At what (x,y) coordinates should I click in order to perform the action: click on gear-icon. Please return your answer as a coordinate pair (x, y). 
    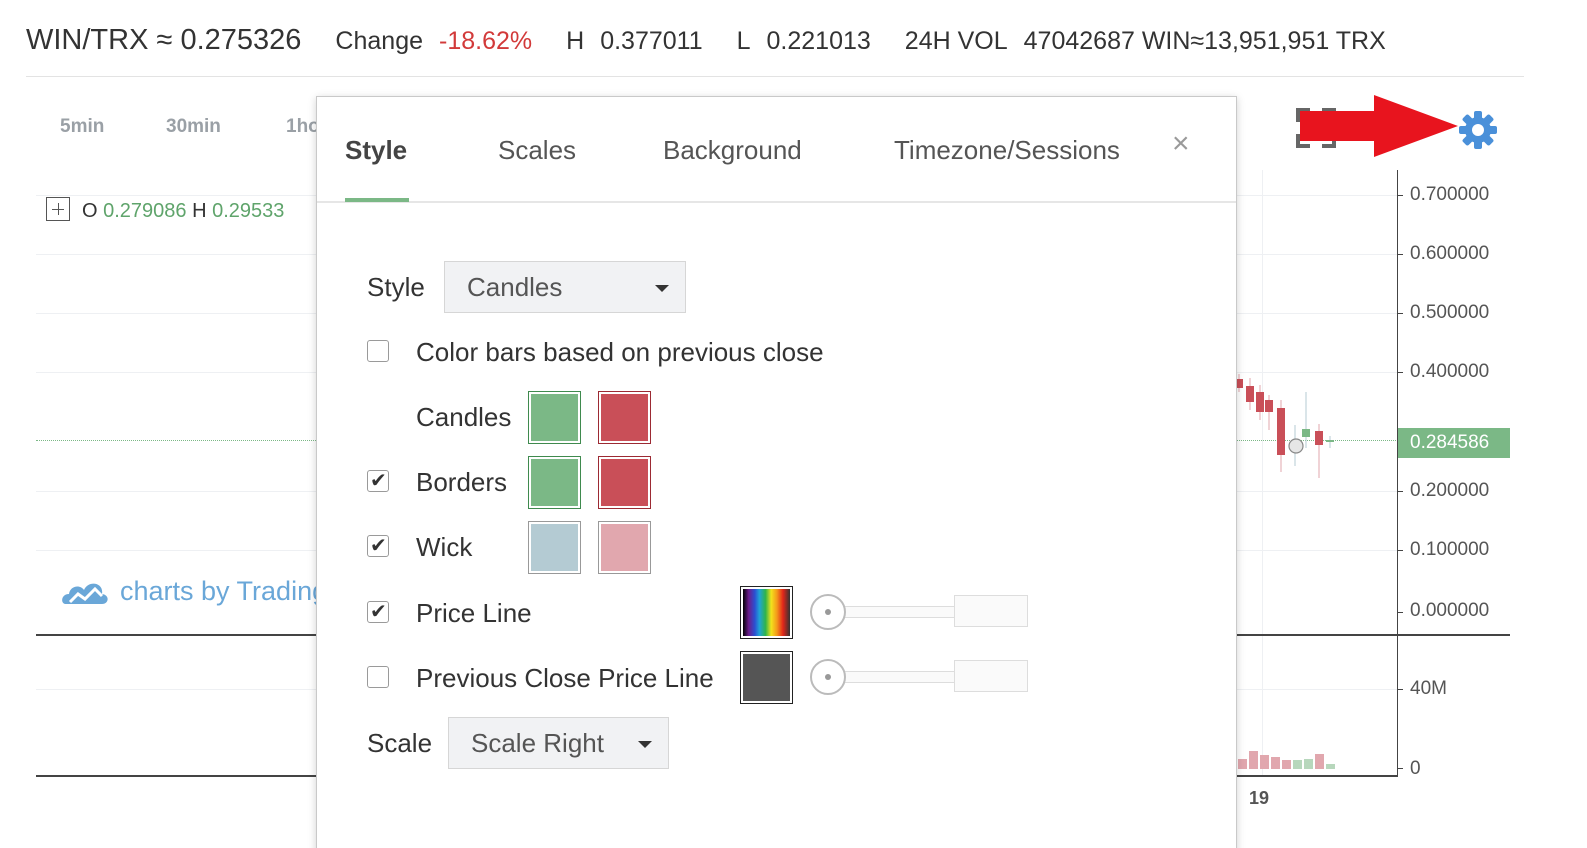
    Looking at the image, I should click on (1478, 130).